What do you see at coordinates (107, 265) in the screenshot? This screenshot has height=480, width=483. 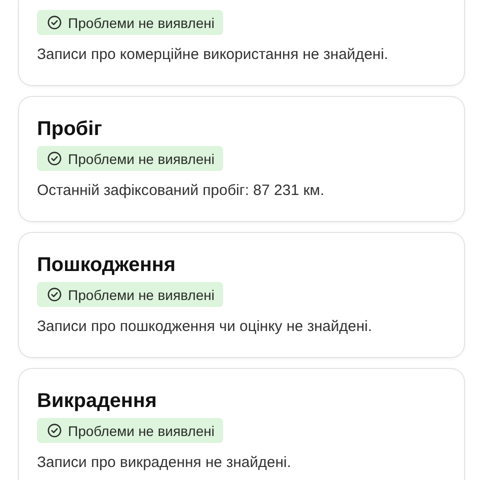 I see `card-title: Пошкодження` at bounding box center [107, 265].